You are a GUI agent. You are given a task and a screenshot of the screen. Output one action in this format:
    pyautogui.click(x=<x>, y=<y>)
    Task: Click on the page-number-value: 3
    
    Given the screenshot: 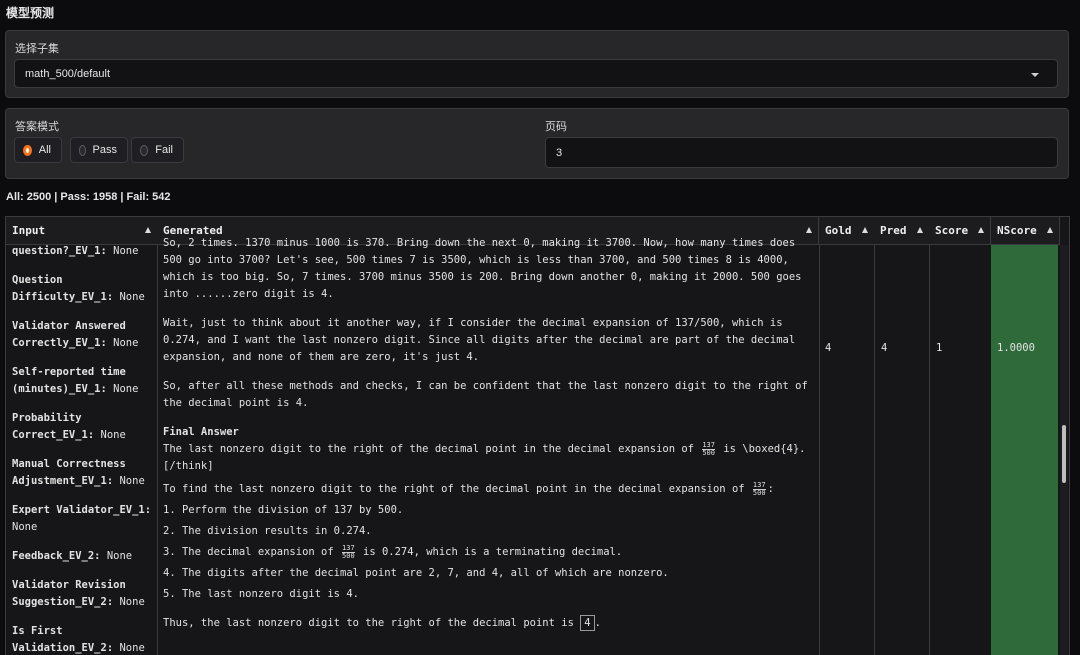 What is the action you would take?
    pyautogui.click(x=559, y=152)
    